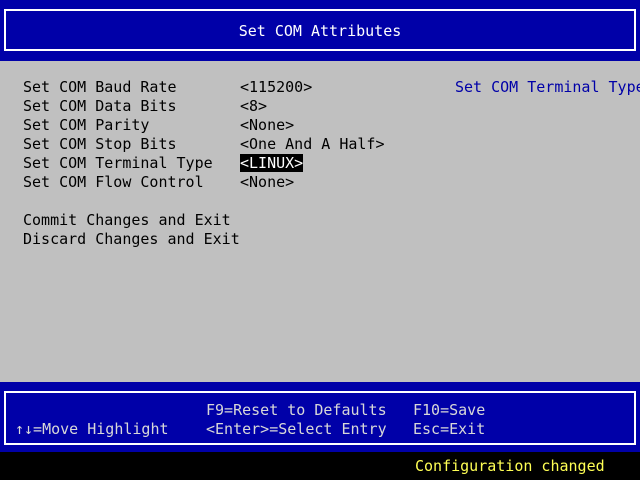 Image resolution: width=640 pixels, height=480 pixels. Describe the element at coordinates (100, 144) in the screenshot. I see `setting-label-stop-bits: Set COM Stop Bits` at that location.